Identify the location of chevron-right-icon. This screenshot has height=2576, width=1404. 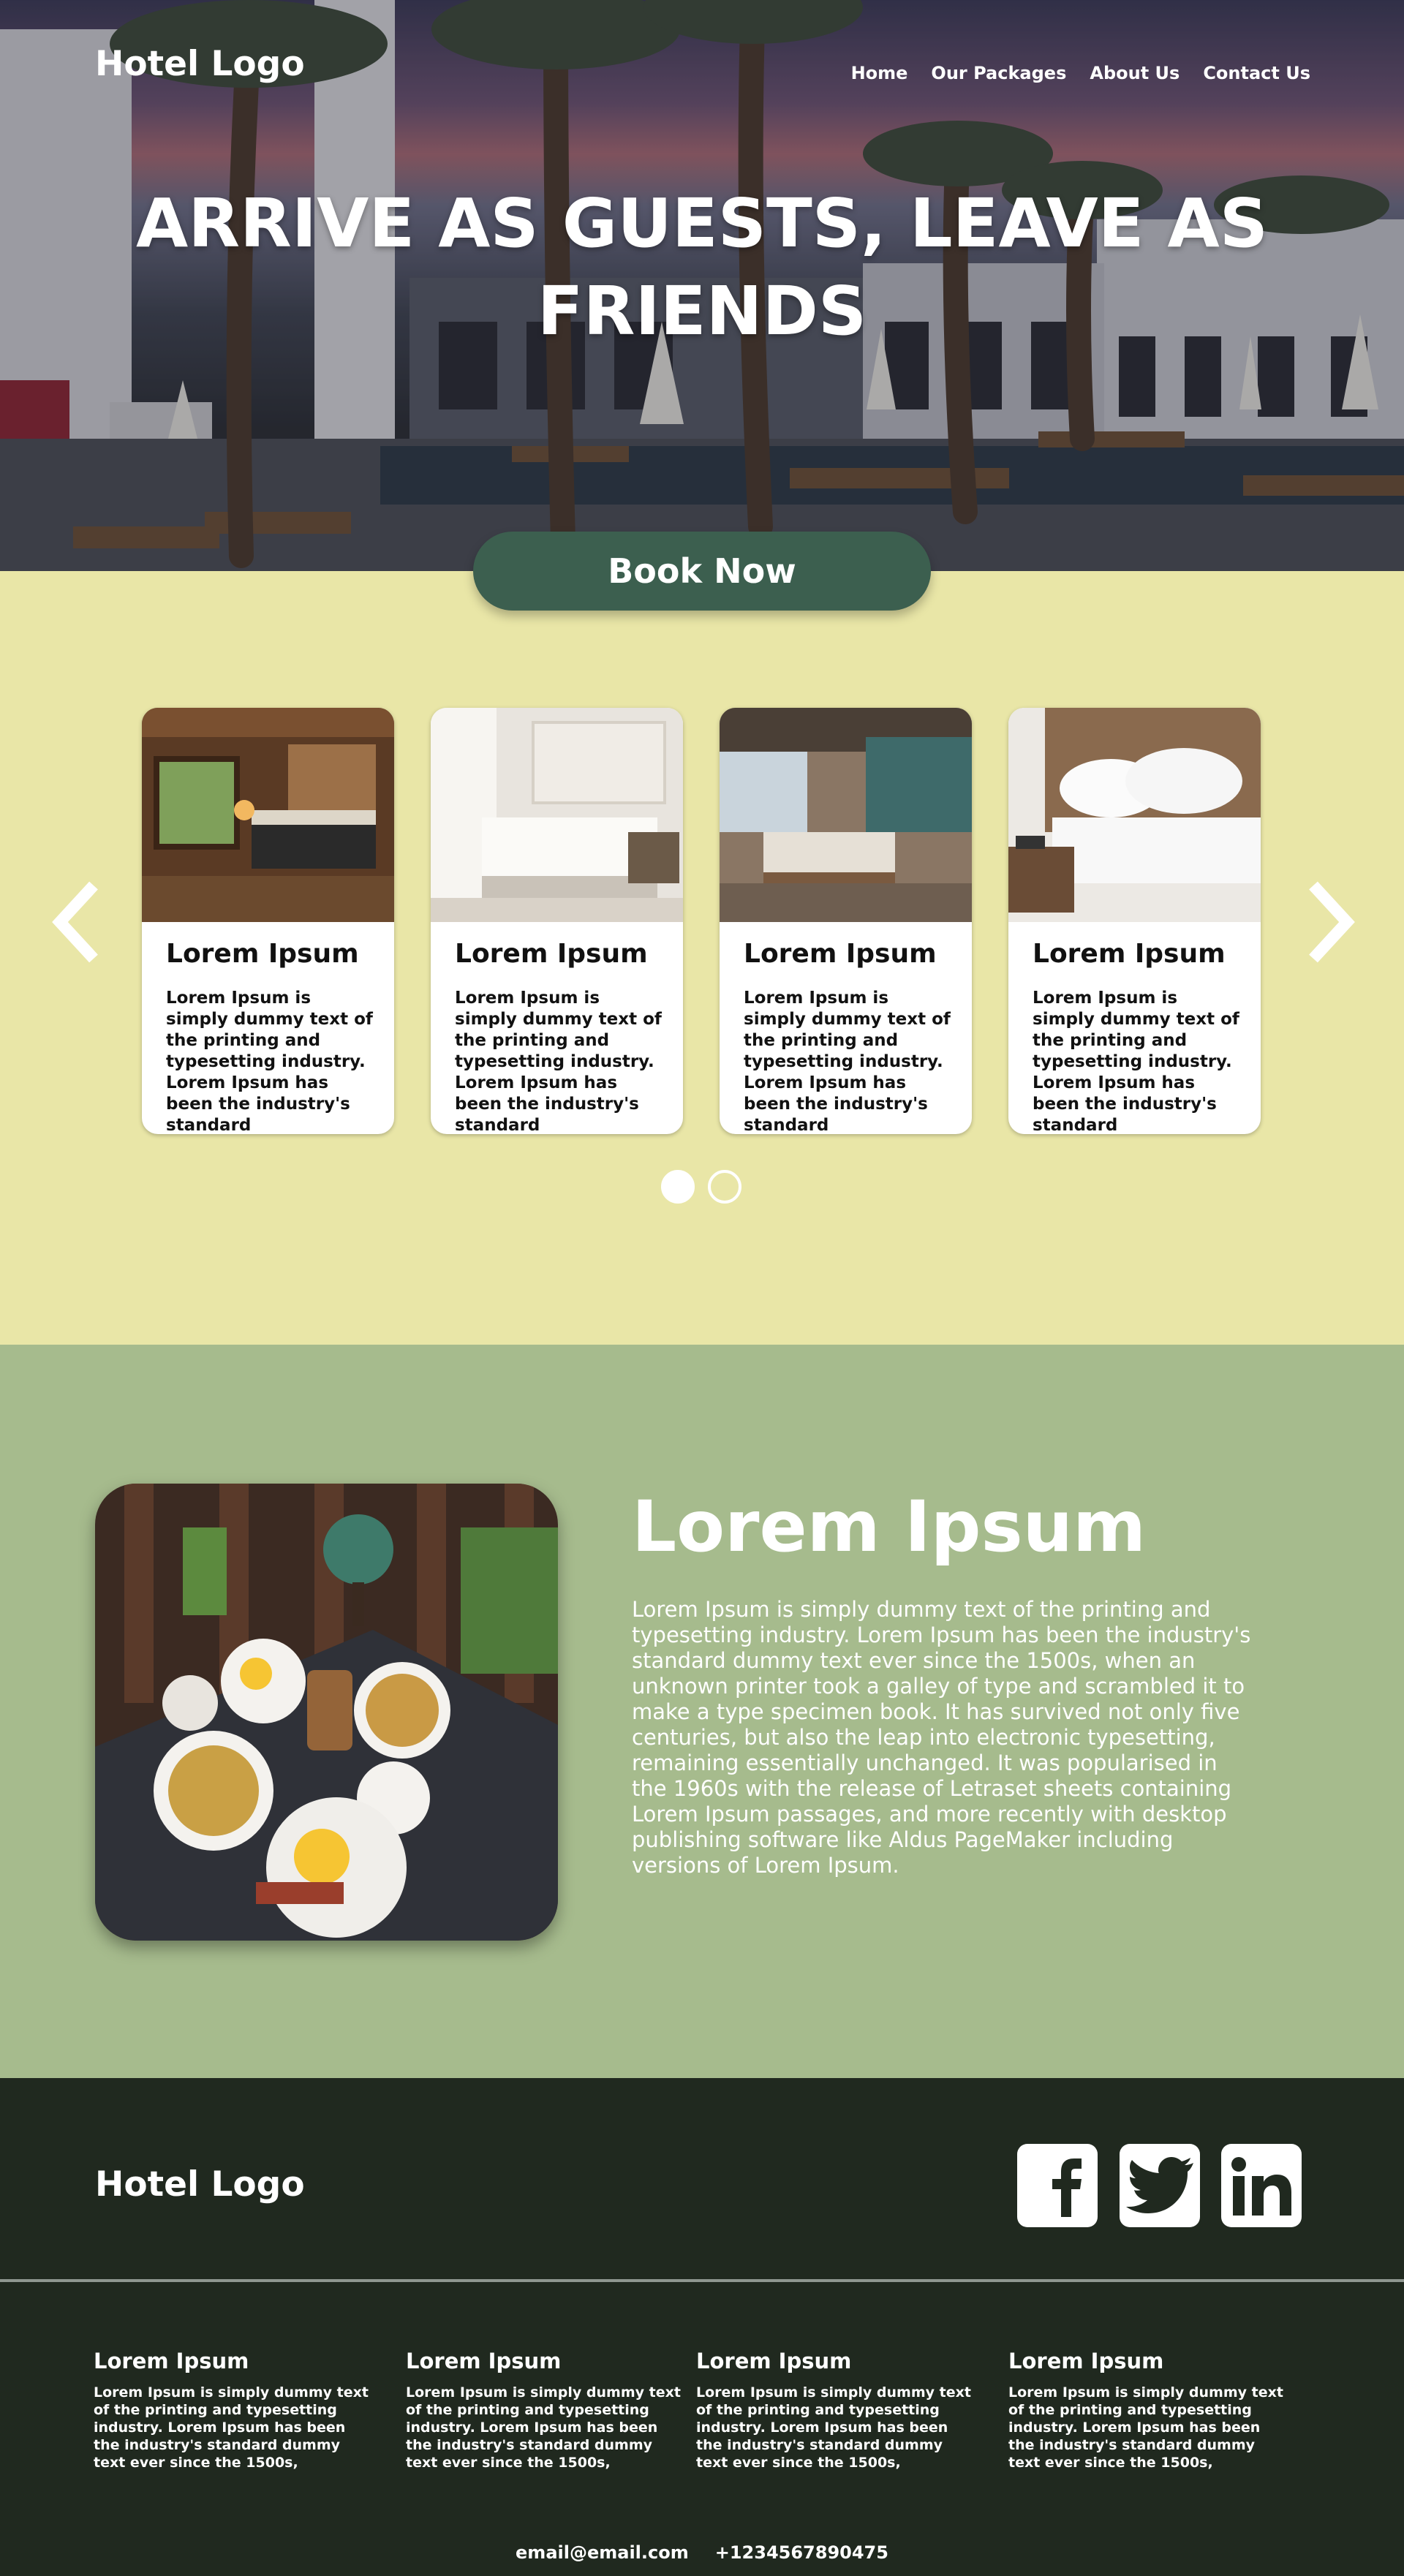
(1329, 922).